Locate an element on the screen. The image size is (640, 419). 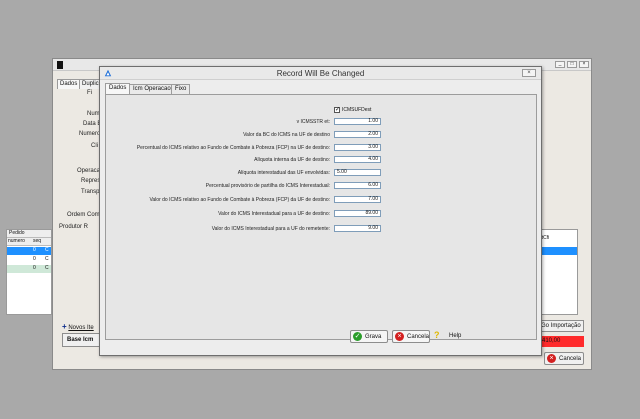
import-button: Go Importação is located at coordinates (561, 326).